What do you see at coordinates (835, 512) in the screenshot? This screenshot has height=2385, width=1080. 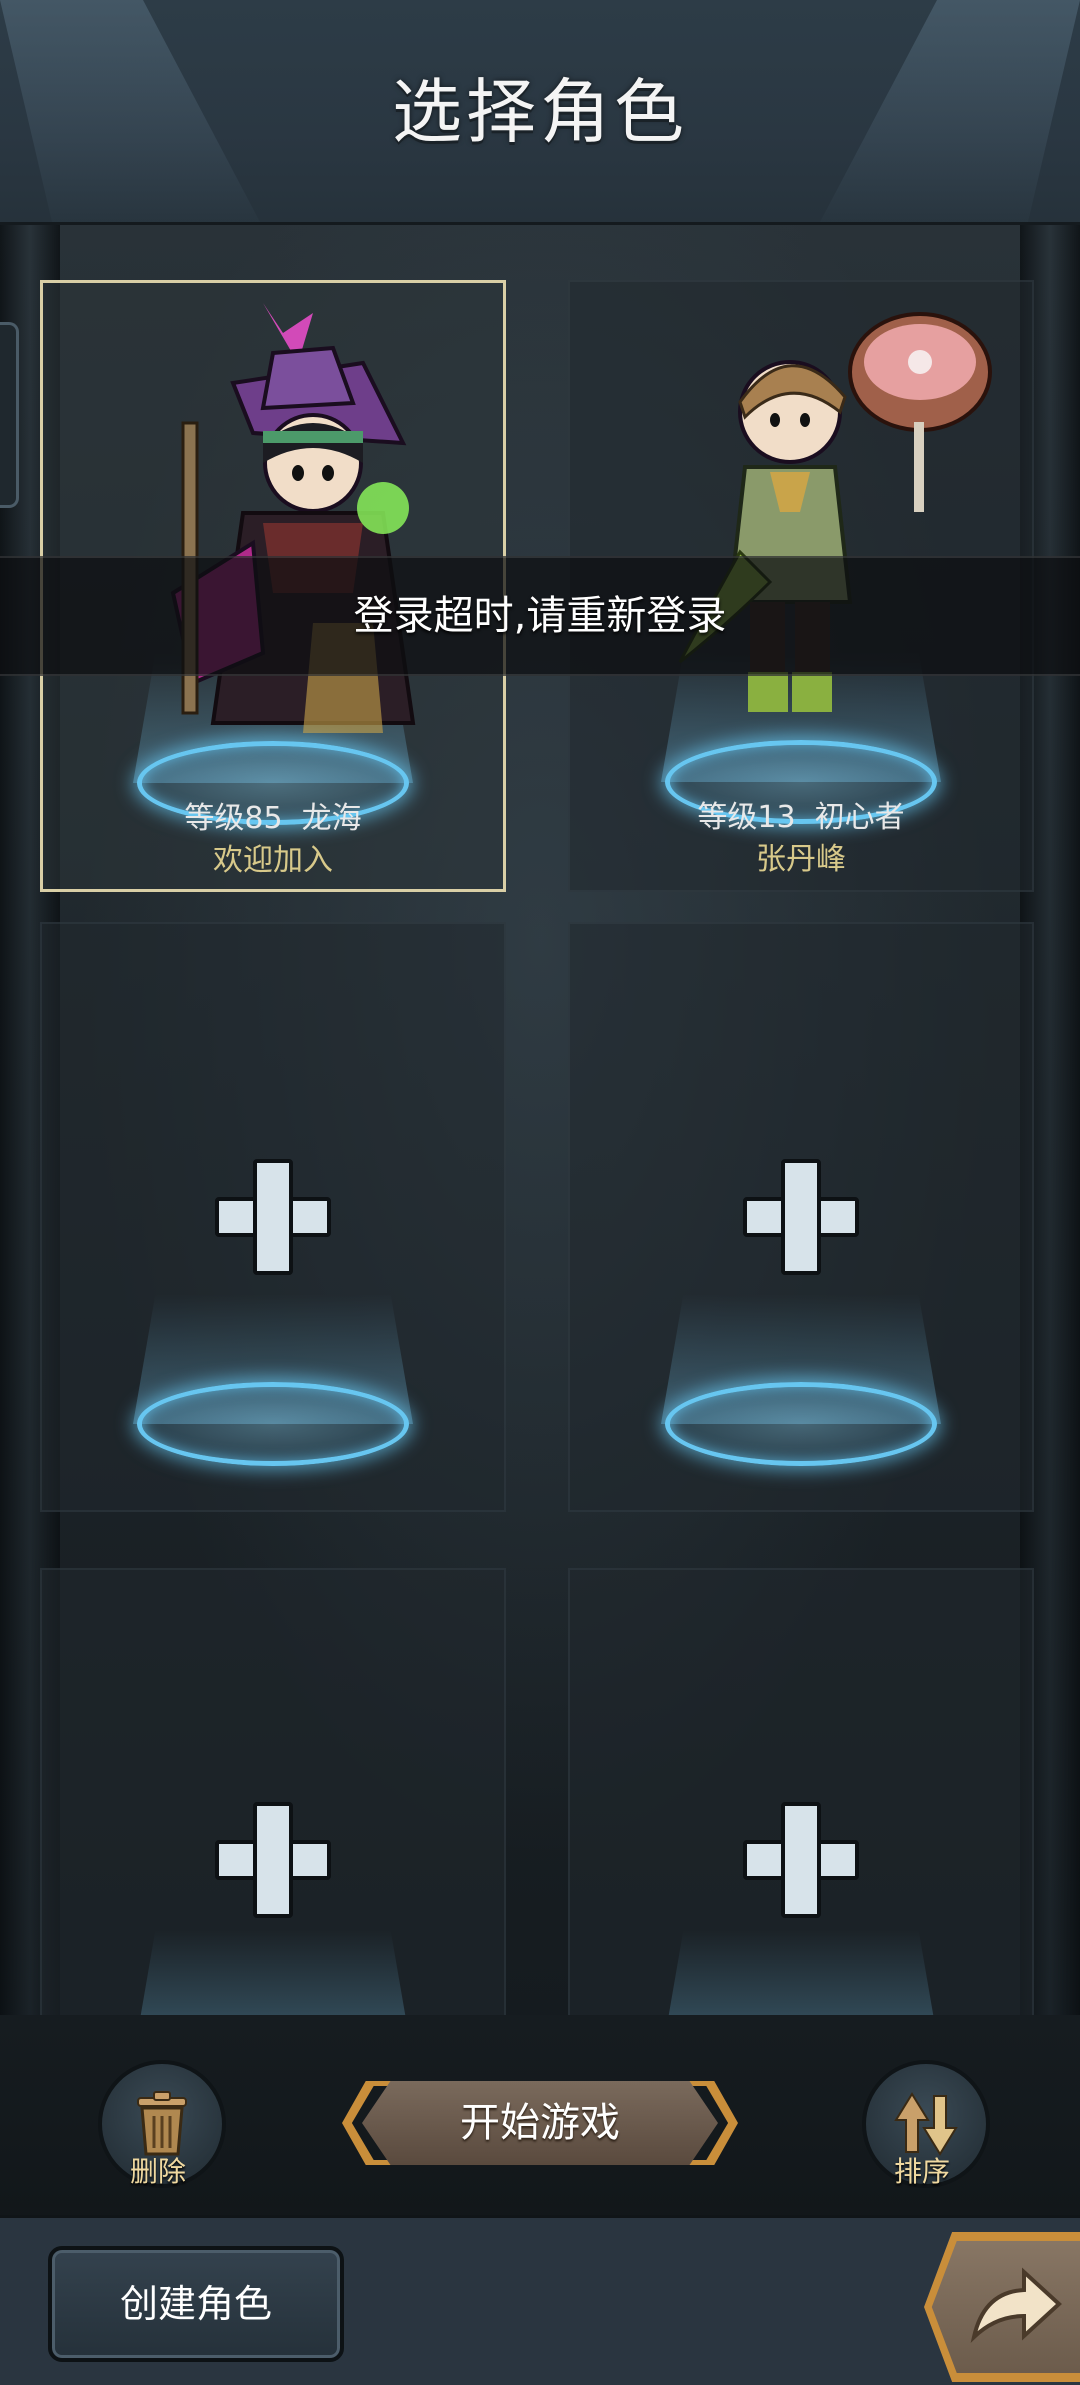 I see `warrior-character-sprite` at bounding box center [835, 512].